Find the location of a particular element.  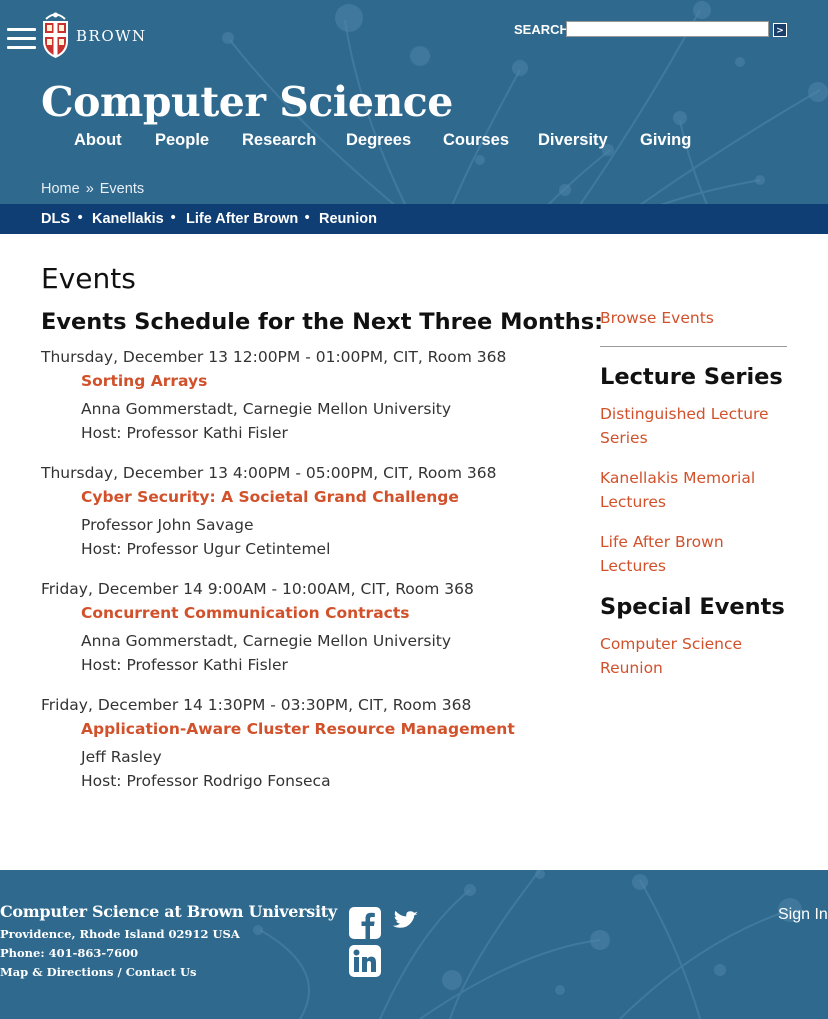

sidebar-link-distinguished-lecture: Distinguished Lecture Series is located at coordinates (700, 426).